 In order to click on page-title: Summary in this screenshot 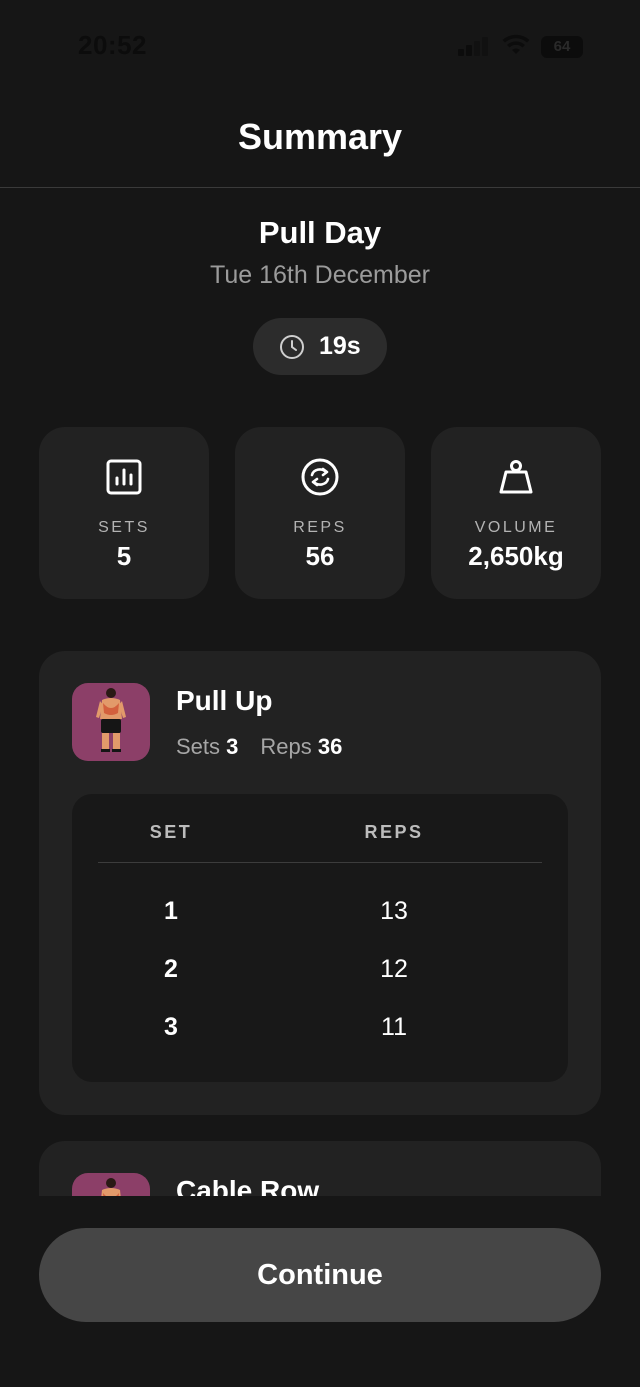, I will do `click(320, 136)`.